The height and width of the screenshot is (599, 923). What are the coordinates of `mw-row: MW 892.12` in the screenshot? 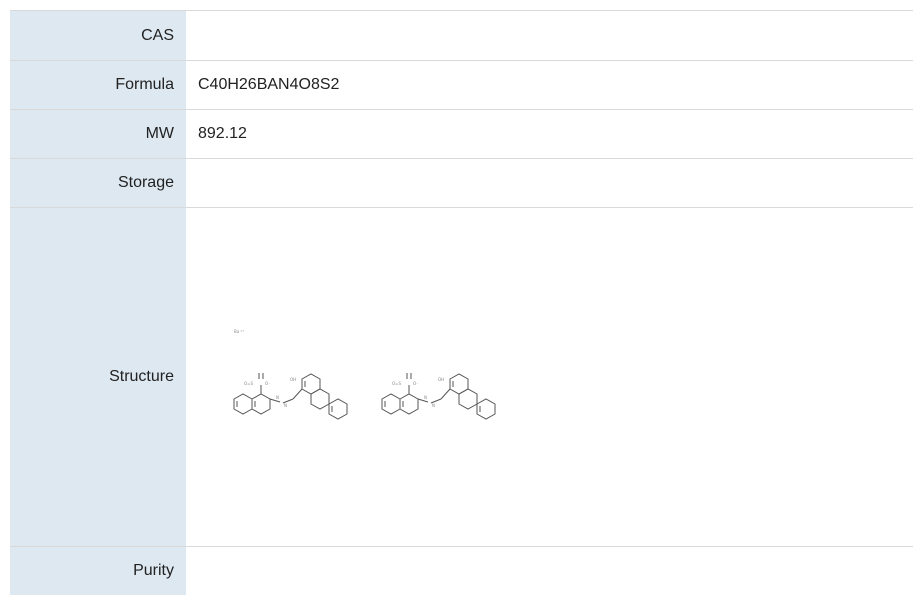 It's located at (461, 134).